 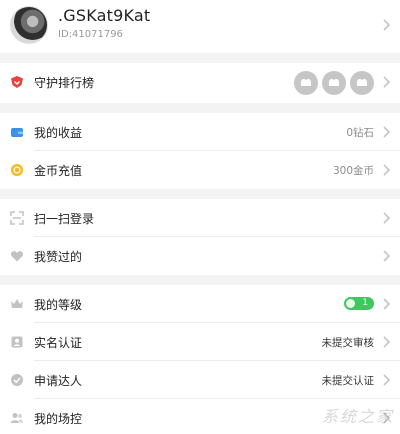 What do you see at coordinates (200, 170) in the screenshot?
I see `menu-item-coin-recharge: 金币充值 300金币` at bounding box center [200, 170].